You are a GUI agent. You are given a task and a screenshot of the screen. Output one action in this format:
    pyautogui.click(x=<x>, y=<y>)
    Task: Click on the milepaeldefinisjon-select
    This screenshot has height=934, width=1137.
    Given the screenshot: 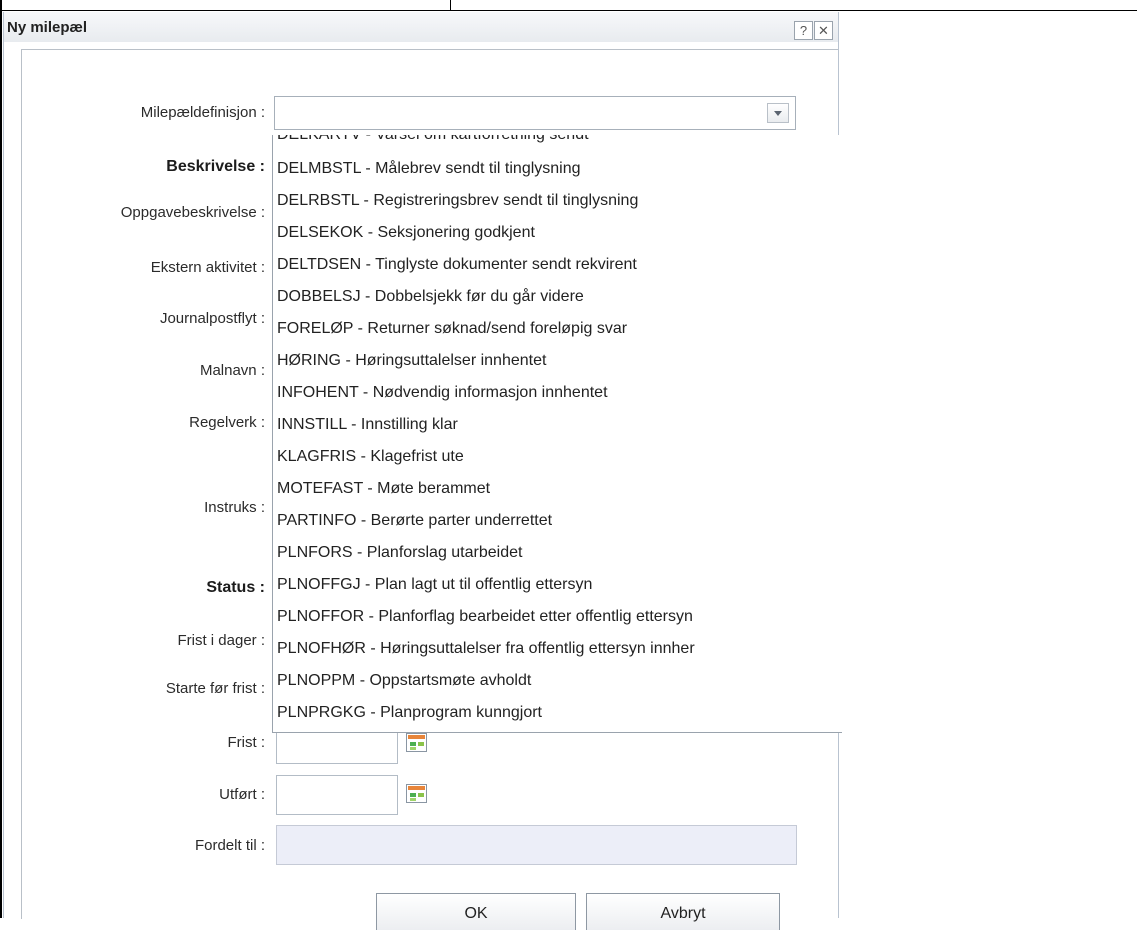 What is the action you would take?
    pyautogui.click(x=535, y=113)
    